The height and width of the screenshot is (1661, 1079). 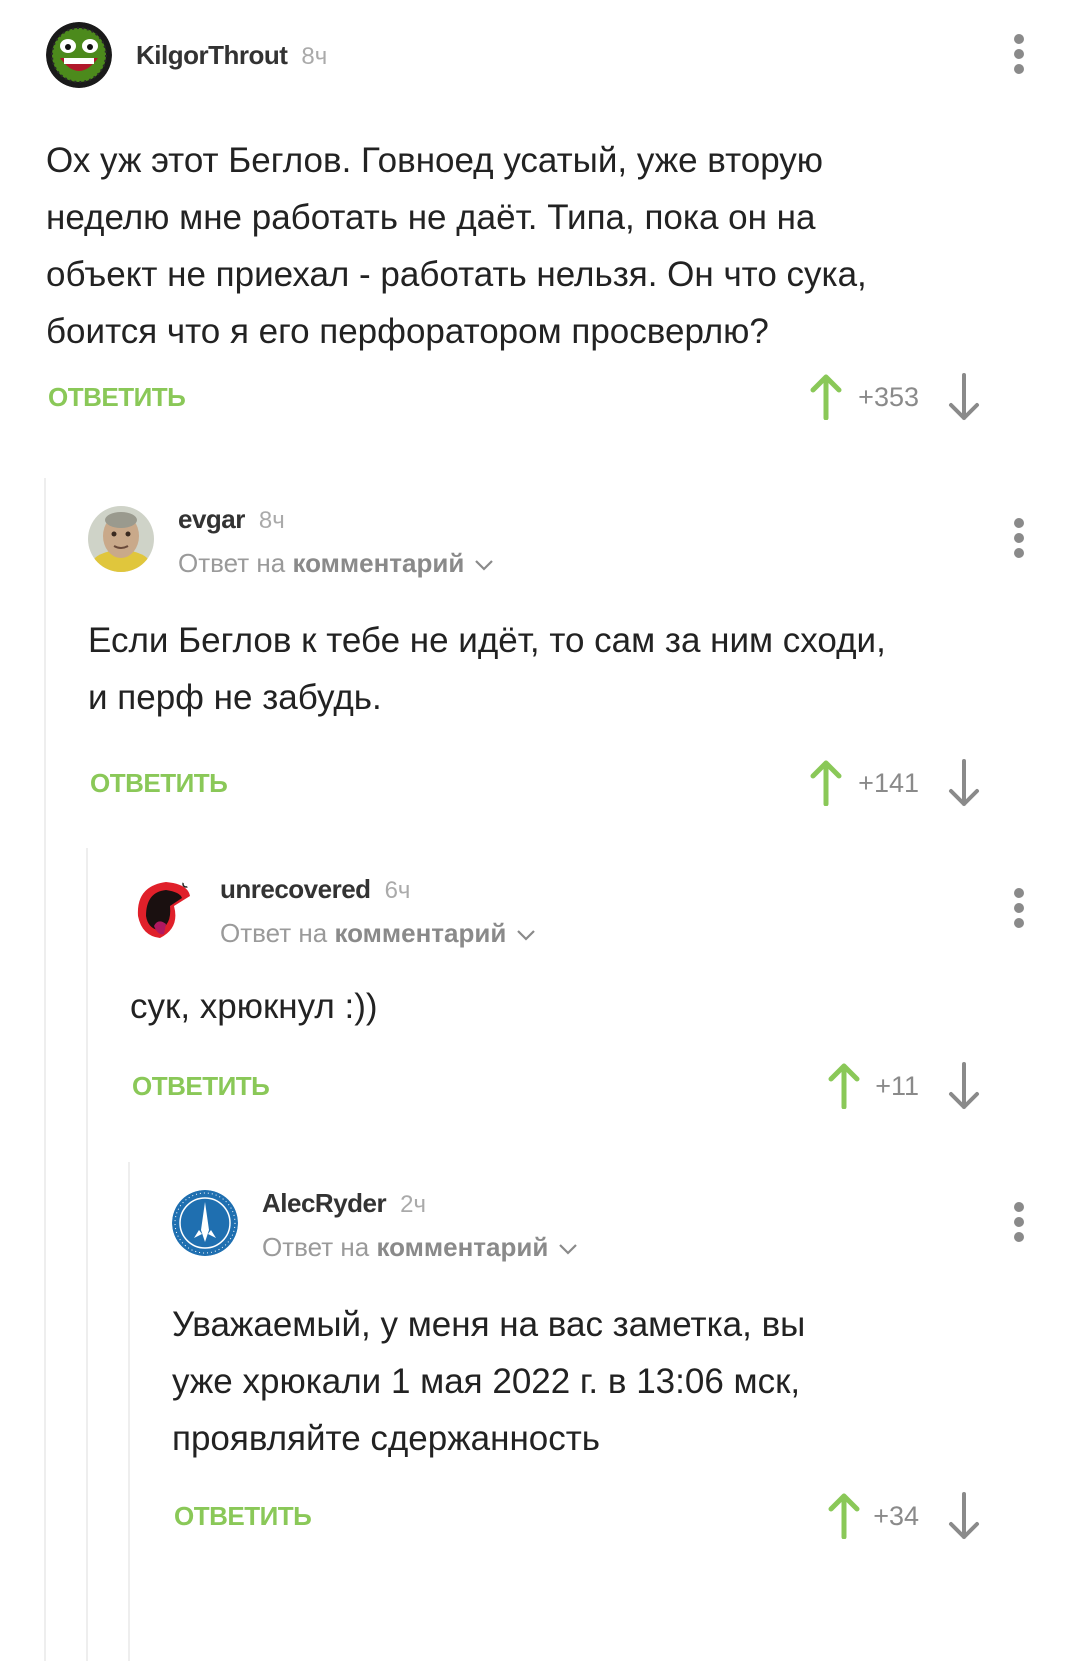 What do you see at coordinates (231, 519) in the screenshot?
I see `username: evgar 8ч` at bounding box center [231, 519].